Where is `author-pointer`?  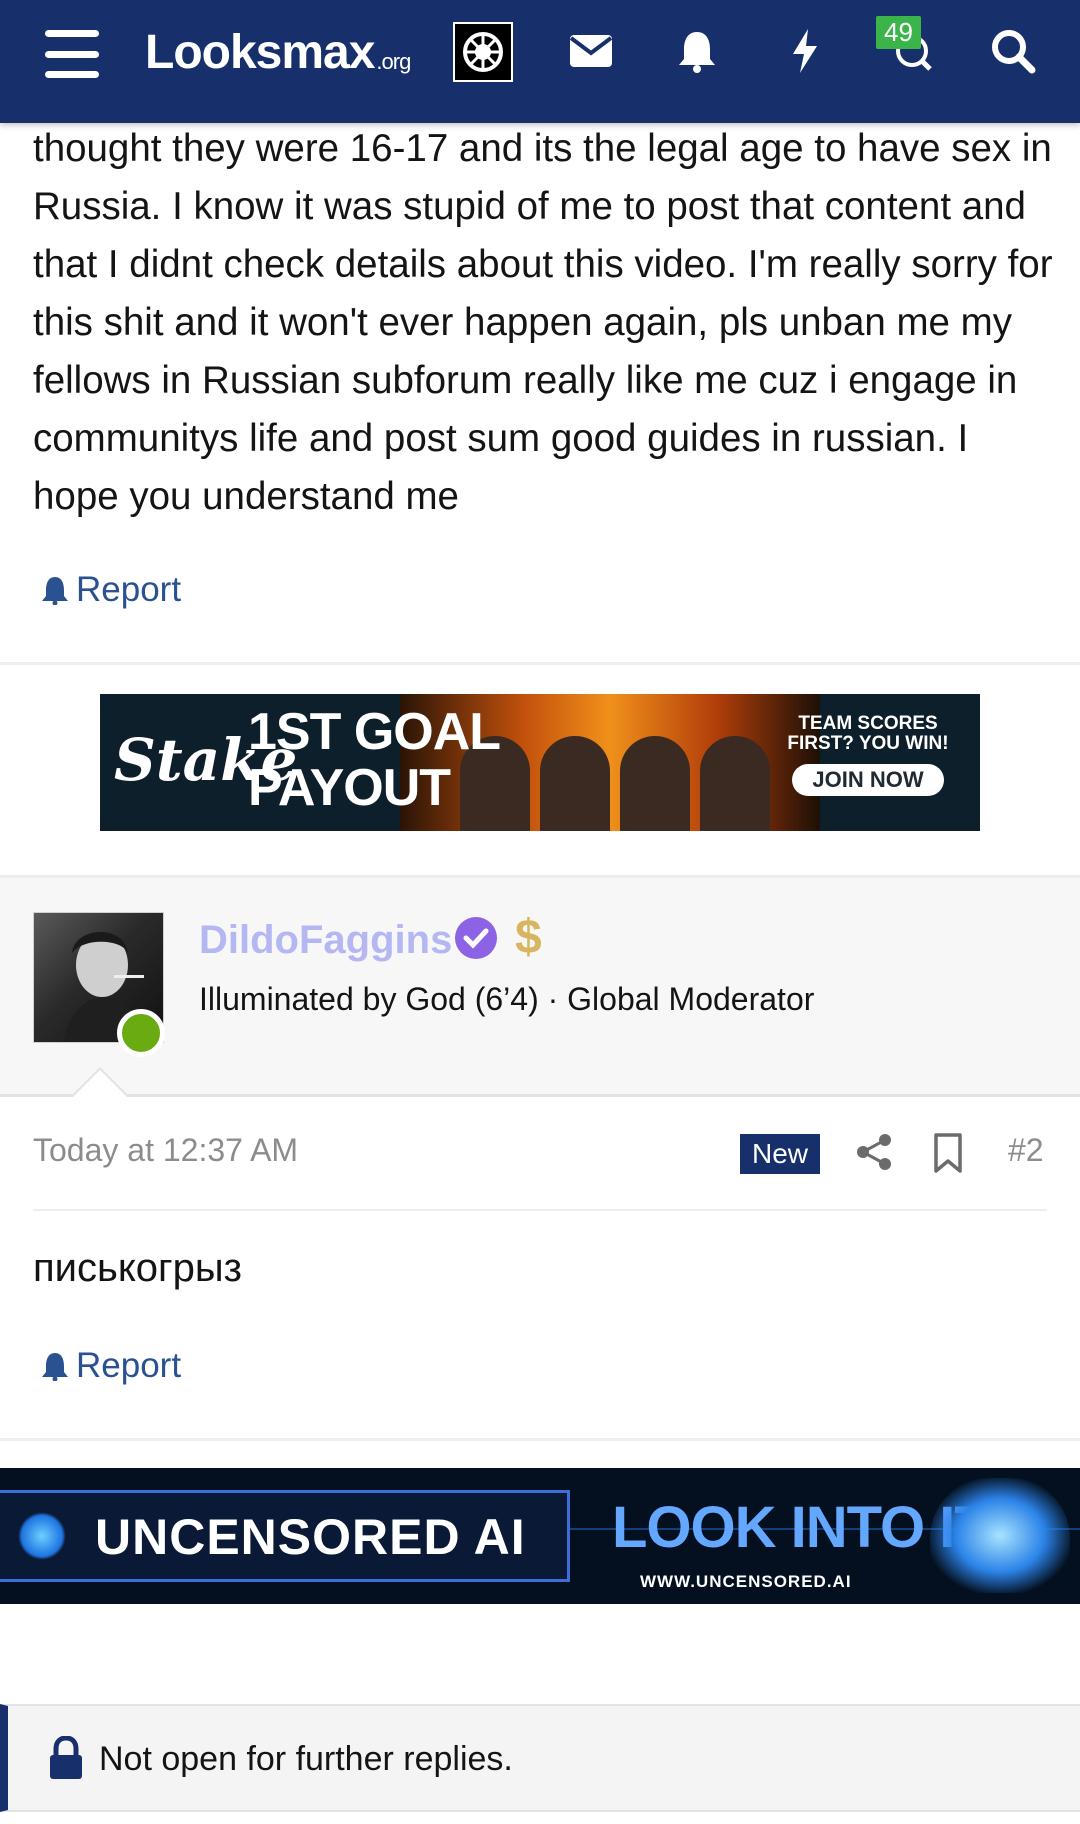
author-pointer is located at coordinates (100, 1082).